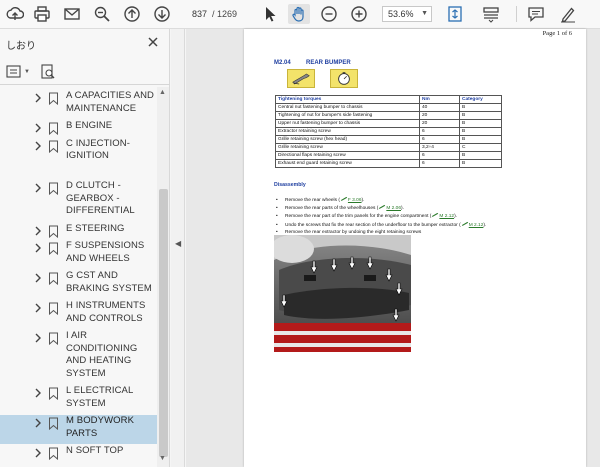 The width and height of the screenshot is (600, 467). Describe the element at coordinates (95, 228) in the screenshot. I see `bookmark-label: E STEERING` at that location.